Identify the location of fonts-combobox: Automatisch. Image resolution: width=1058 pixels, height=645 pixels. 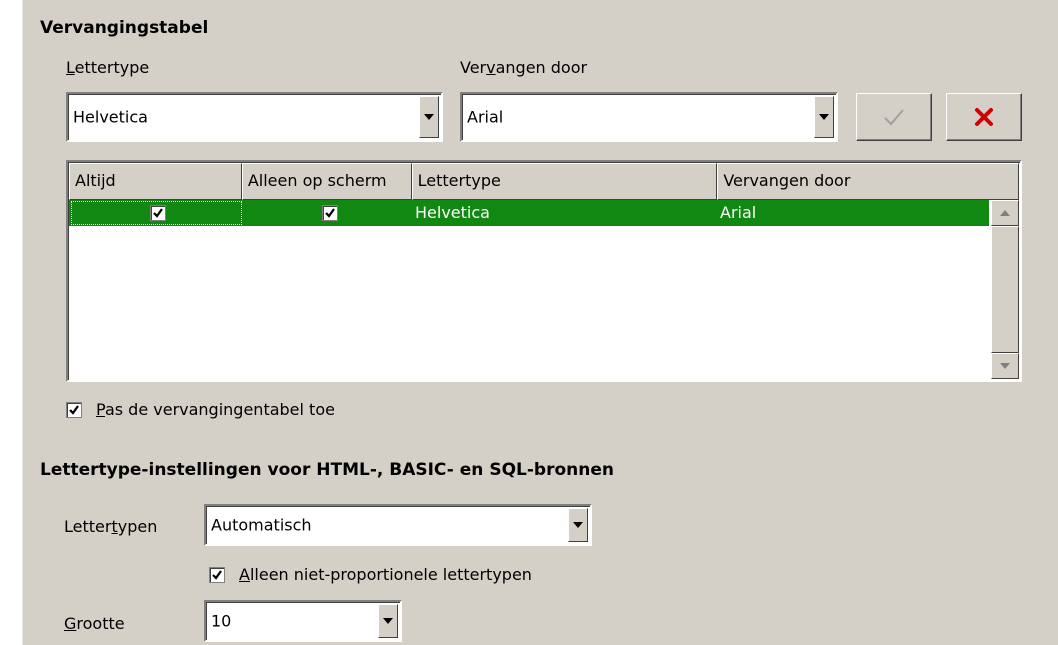
(398, 525).